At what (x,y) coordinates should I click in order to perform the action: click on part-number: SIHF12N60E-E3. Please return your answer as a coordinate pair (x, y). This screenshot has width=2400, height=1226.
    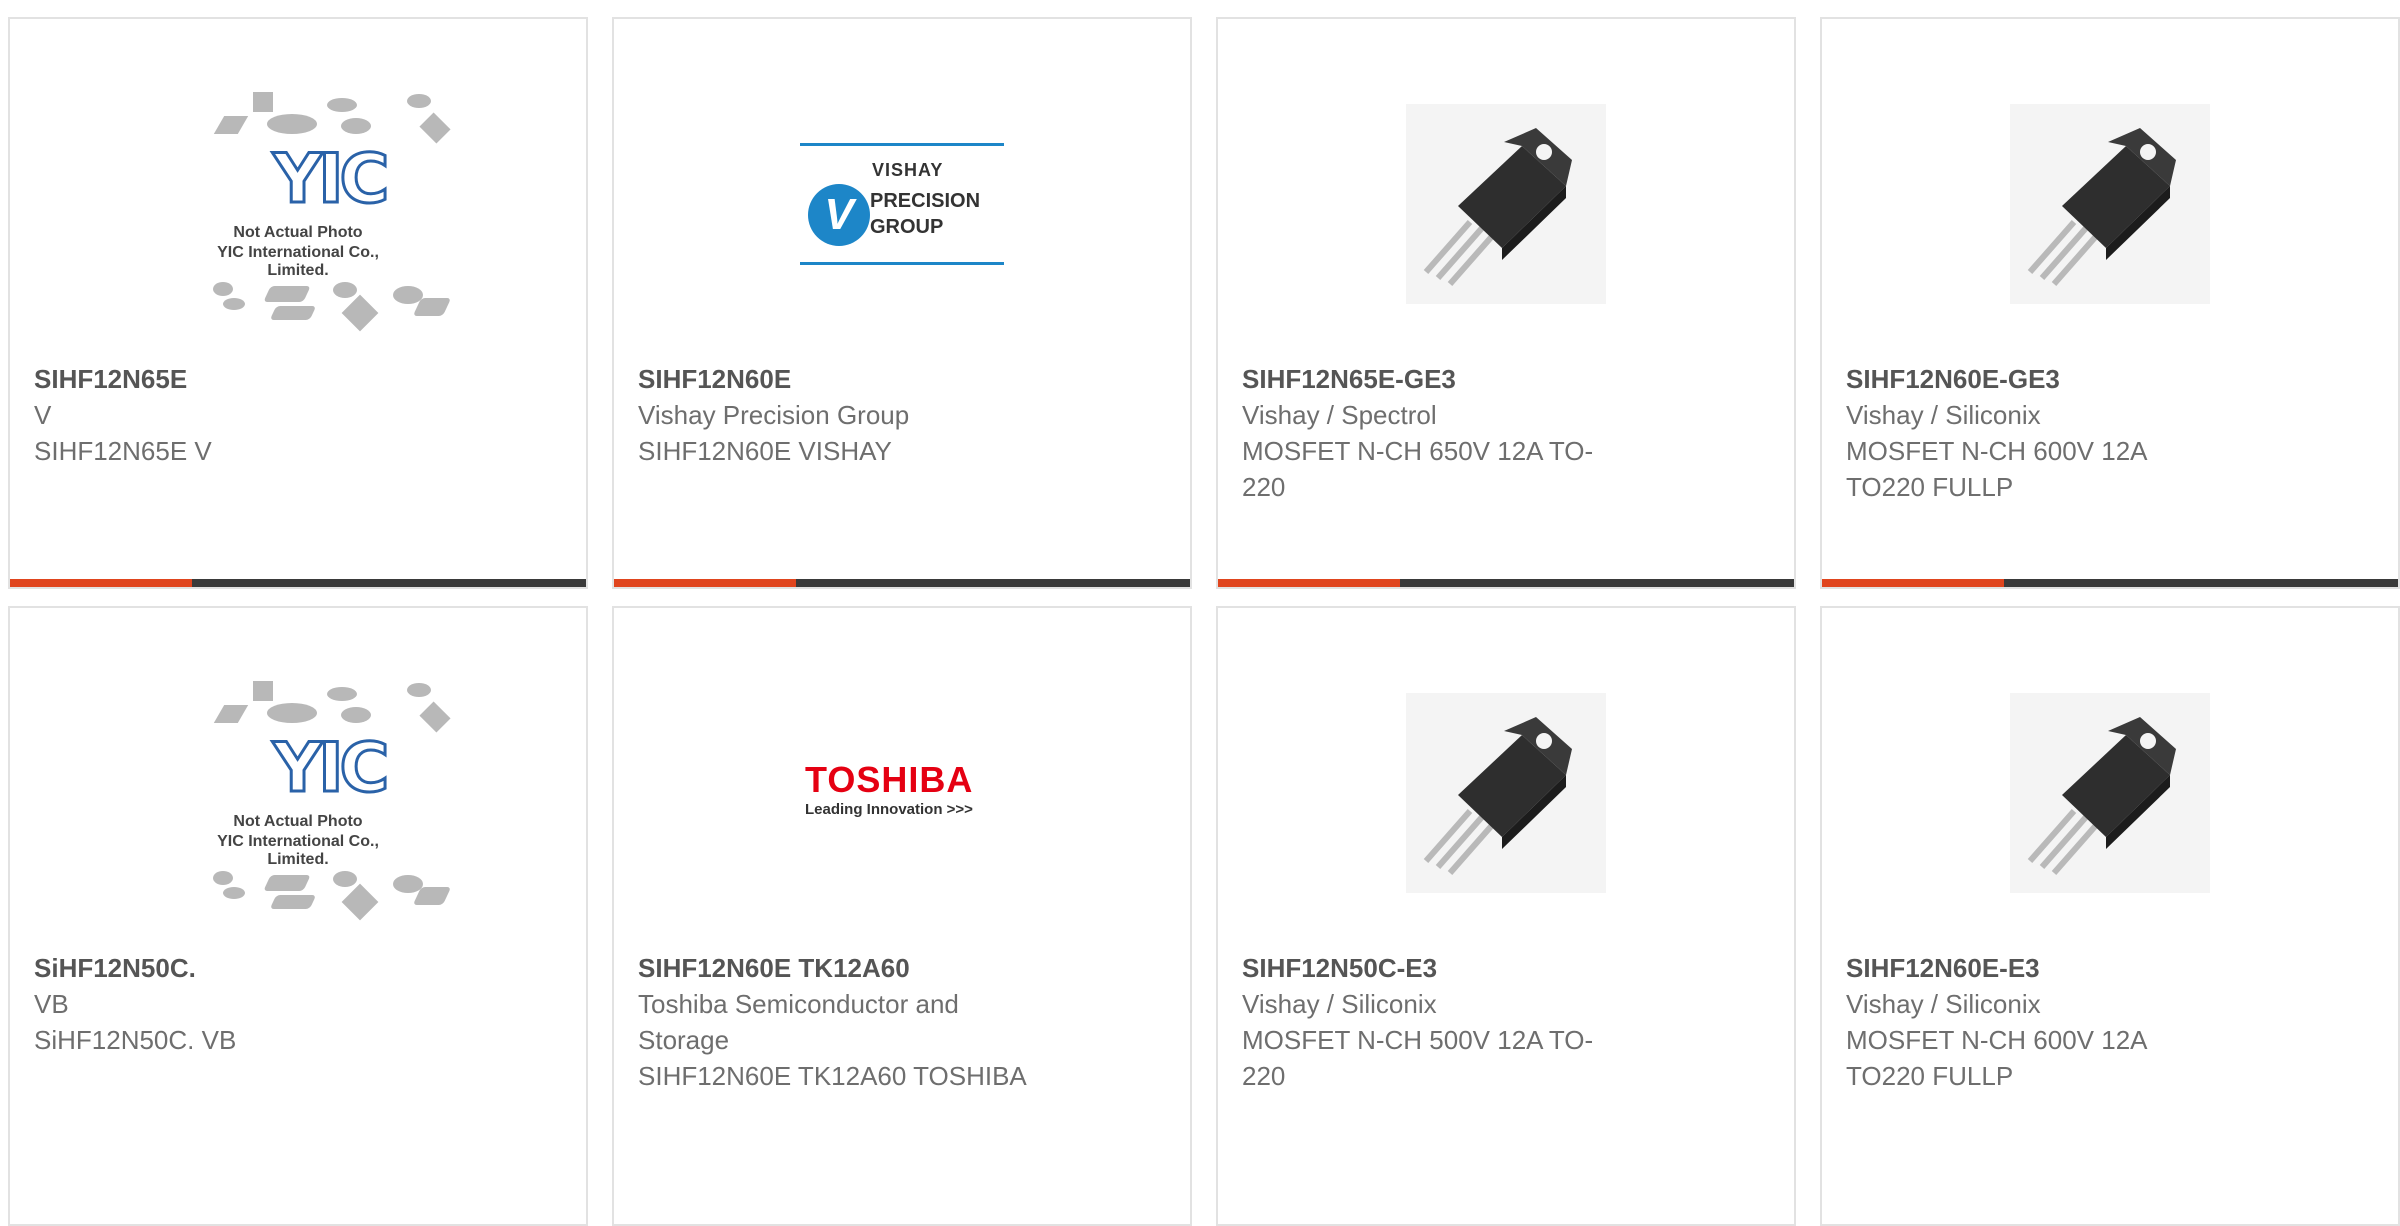
    Looking at the image, I should click on (2061, 968).